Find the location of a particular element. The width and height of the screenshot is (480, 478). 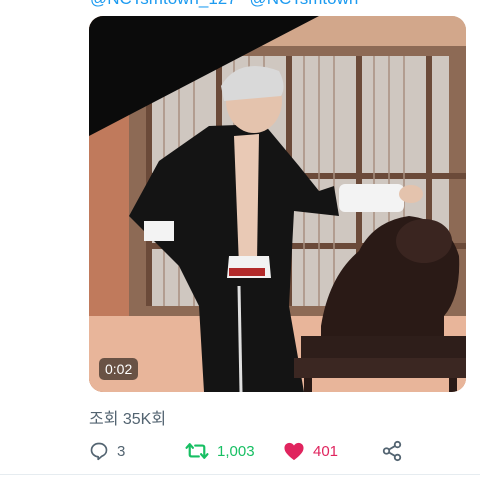

share-icon is located at coordinates (392, 451).